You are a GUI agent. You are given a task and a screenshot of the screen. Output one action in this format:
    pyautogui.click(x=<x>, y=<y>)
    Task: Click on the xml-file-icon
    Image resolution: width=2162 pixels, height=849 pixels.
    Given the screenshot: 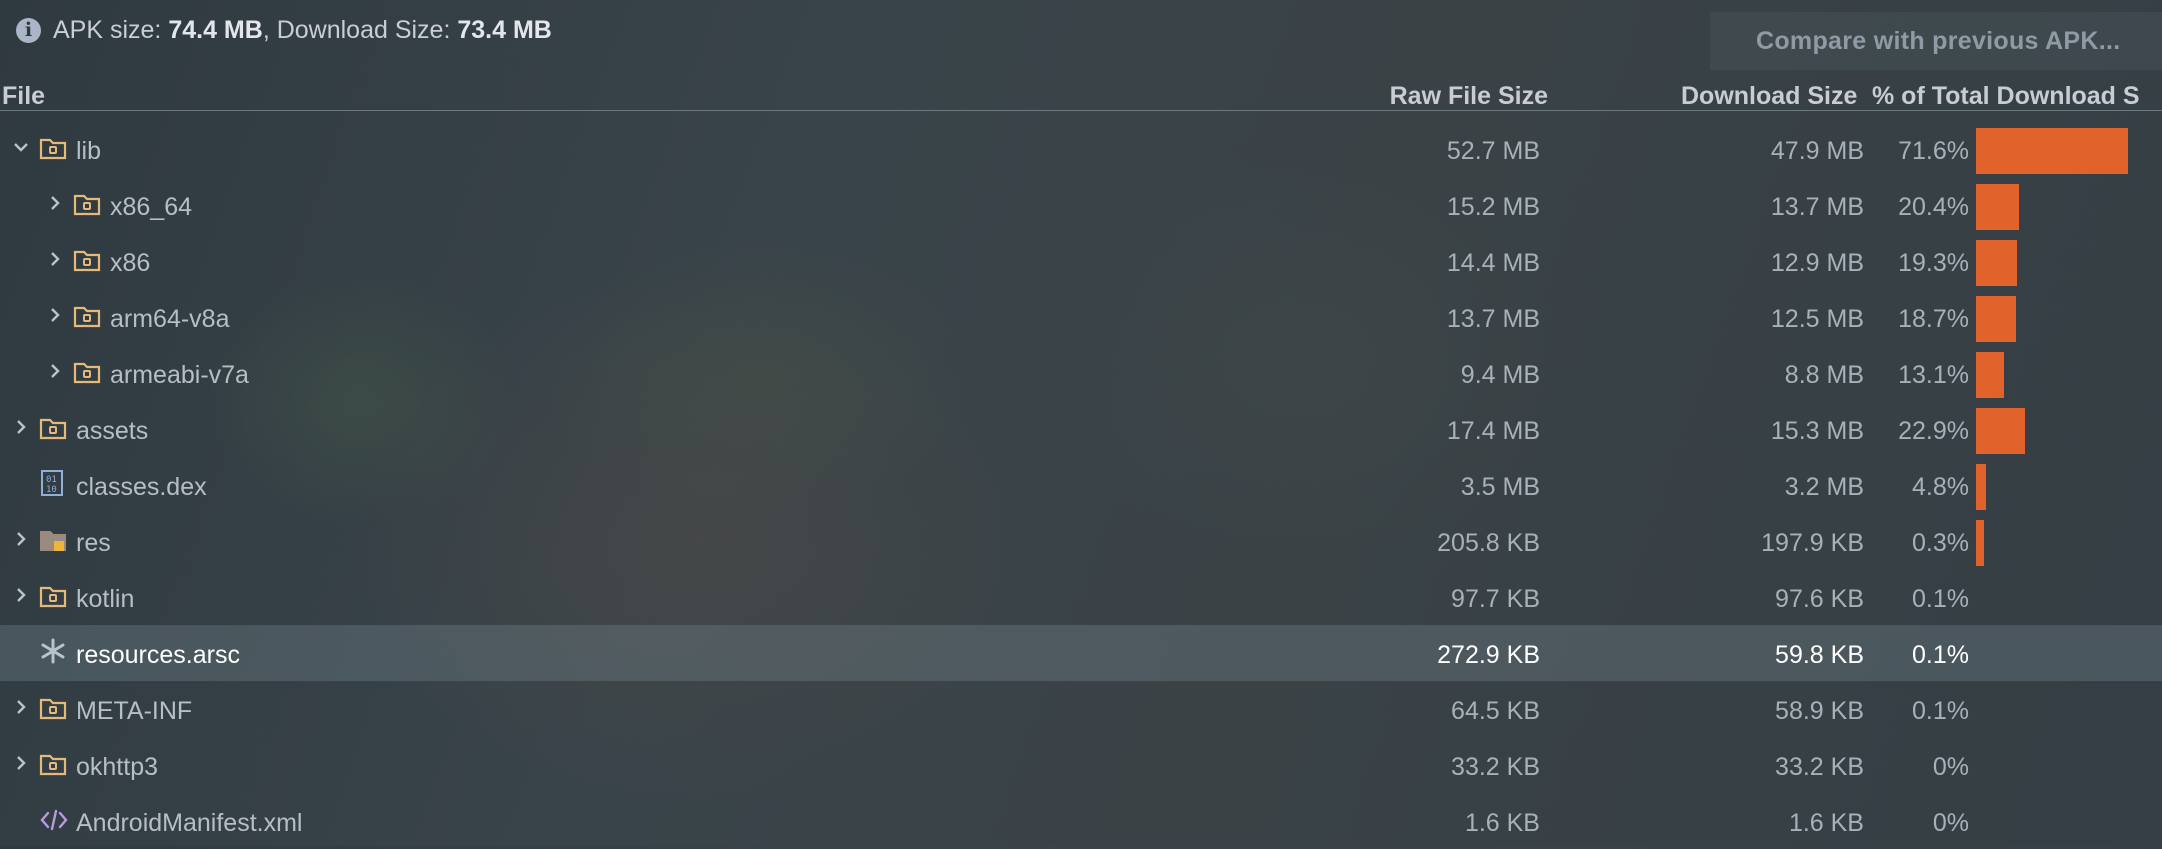 What is the action you would take?
    pyautogui.click(x=53, y=820)
    